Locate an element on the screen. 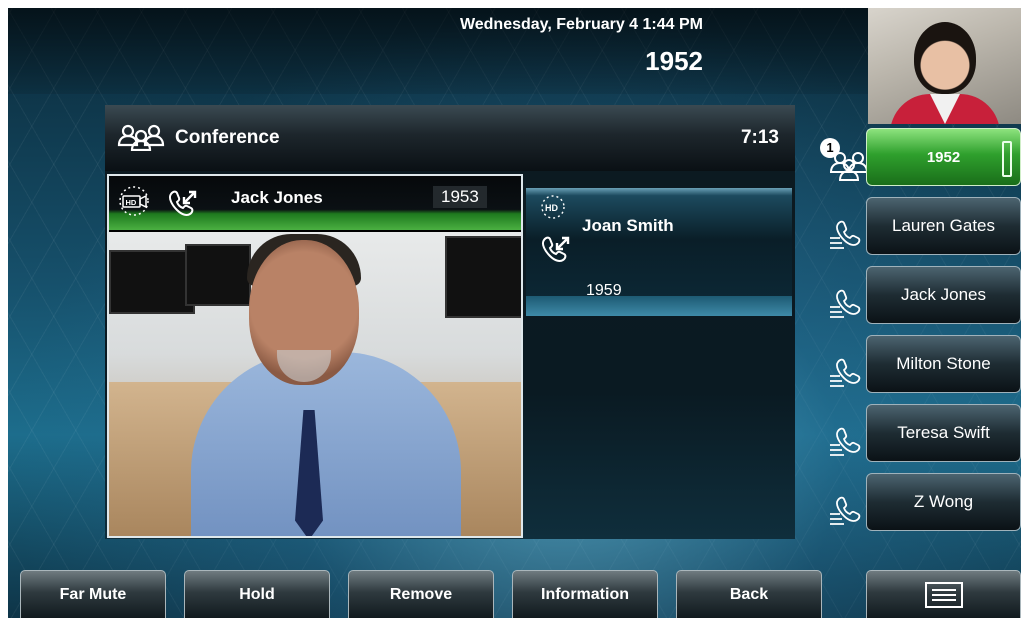  softkey-label: Back is located at coordinates (749, 594).